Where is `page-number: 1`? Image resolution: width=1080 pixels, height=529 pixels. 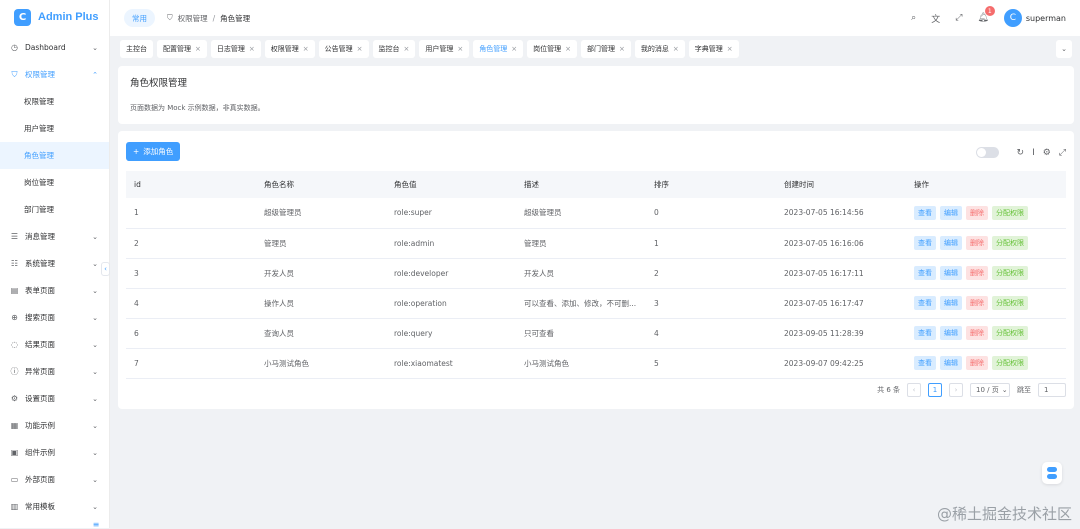 page-number: 1 is located at coordinates (935, 390).